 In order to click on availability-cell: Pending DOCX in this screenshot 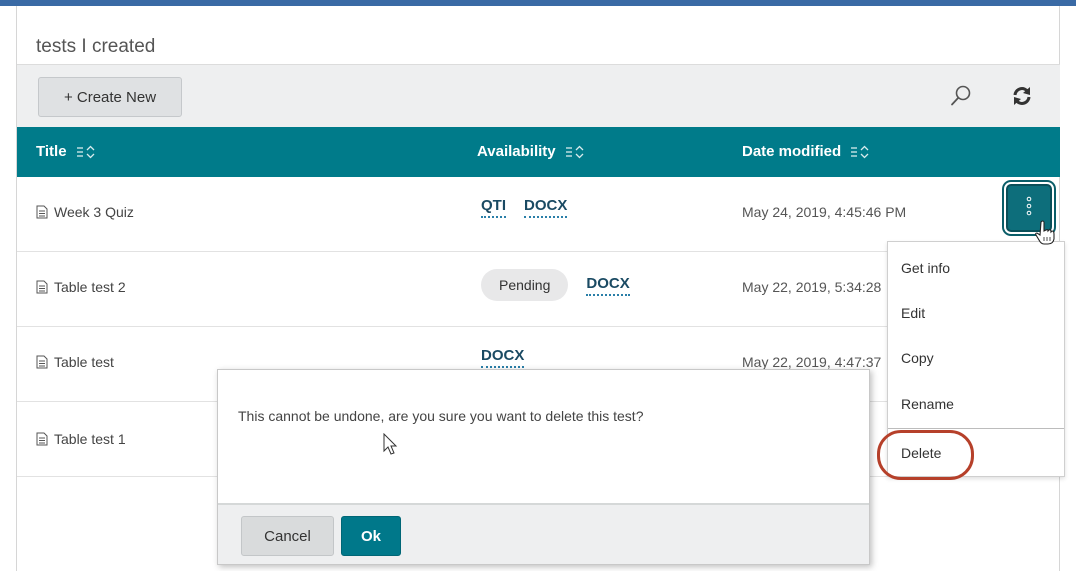, I will do `click(564, 285)`.